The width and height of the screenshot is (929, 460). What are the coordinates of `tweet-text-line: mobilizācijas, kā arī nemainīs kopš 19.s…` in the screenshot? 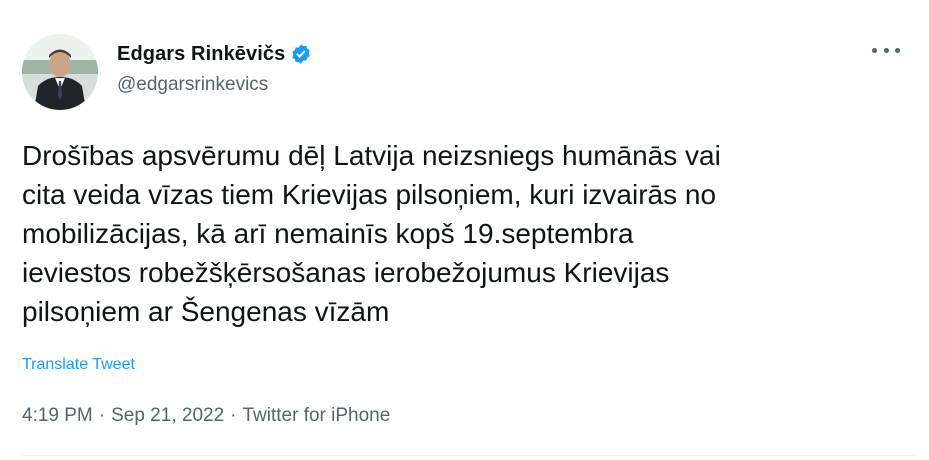 It's located at (328, 233).